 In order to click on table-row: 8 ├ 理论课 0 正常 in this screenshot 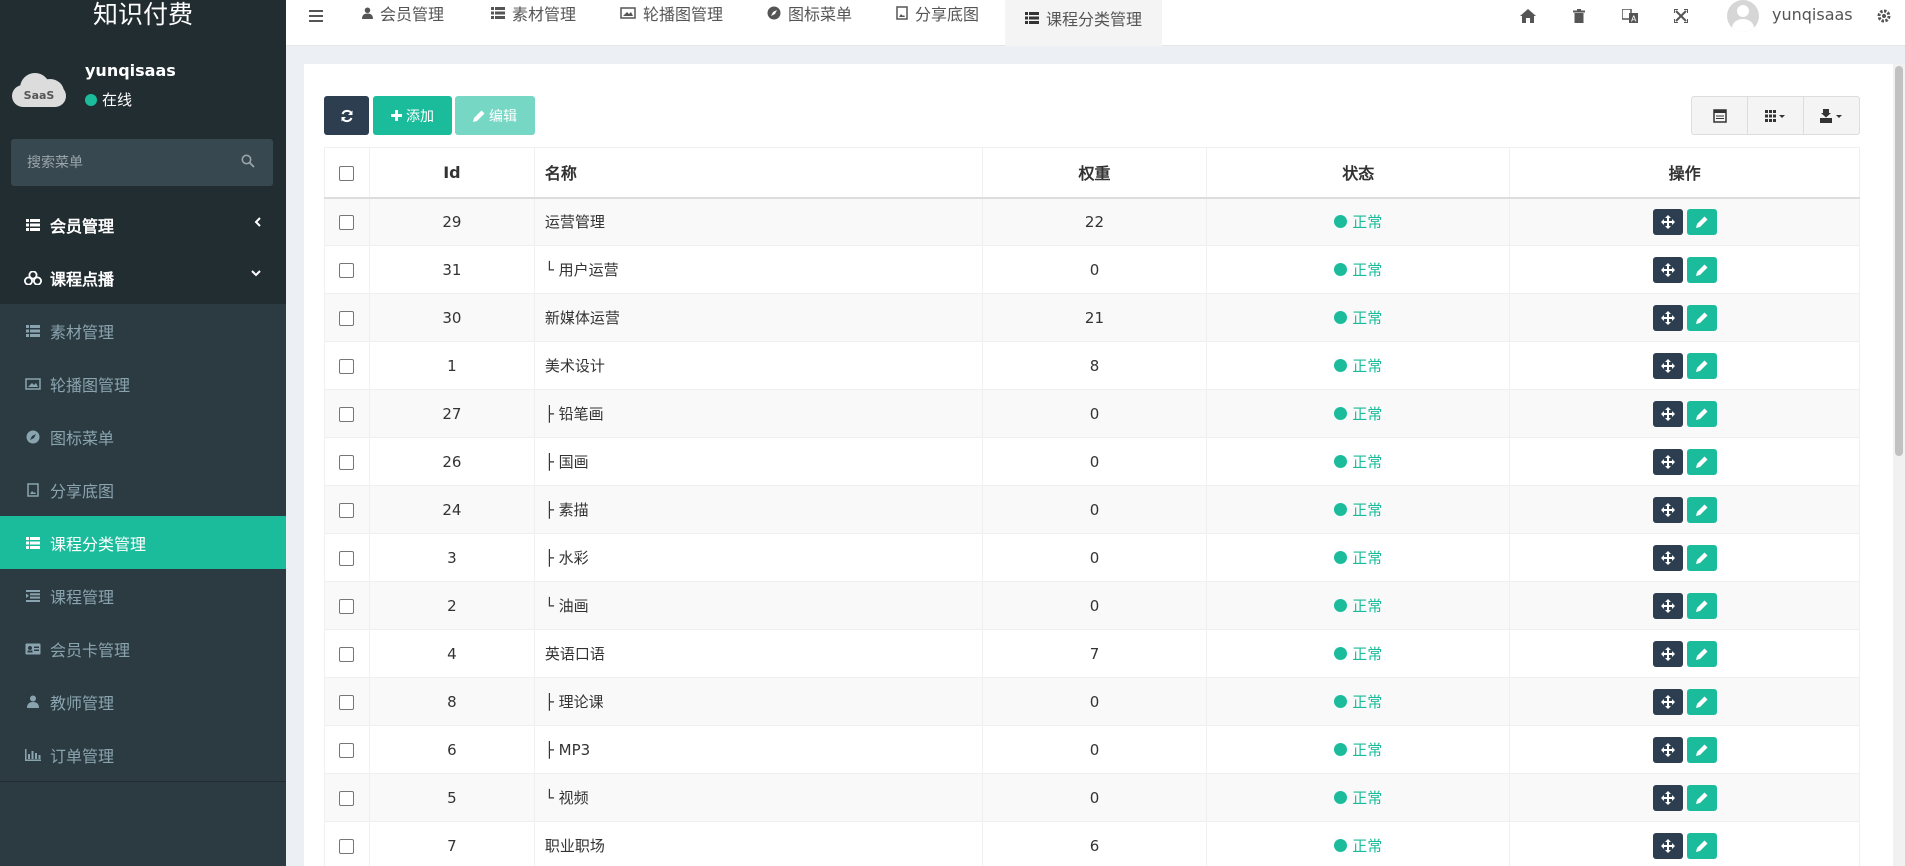, I will do `click(1092, 701)`.